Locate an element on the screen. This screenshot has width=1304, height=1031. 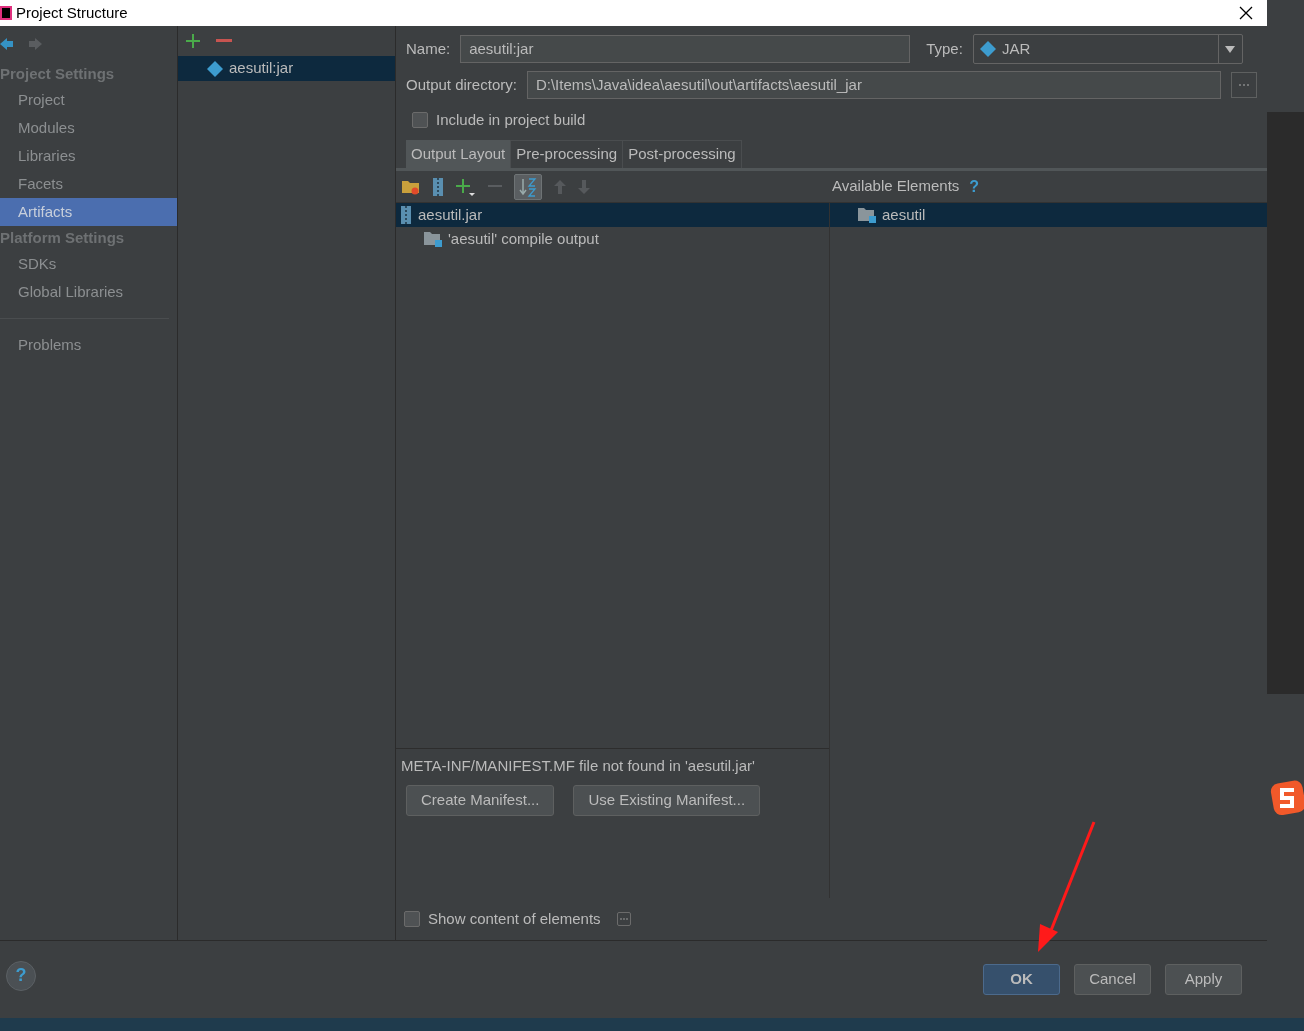
output-directory-label: Output directory: is located at coordinates (461, 84).